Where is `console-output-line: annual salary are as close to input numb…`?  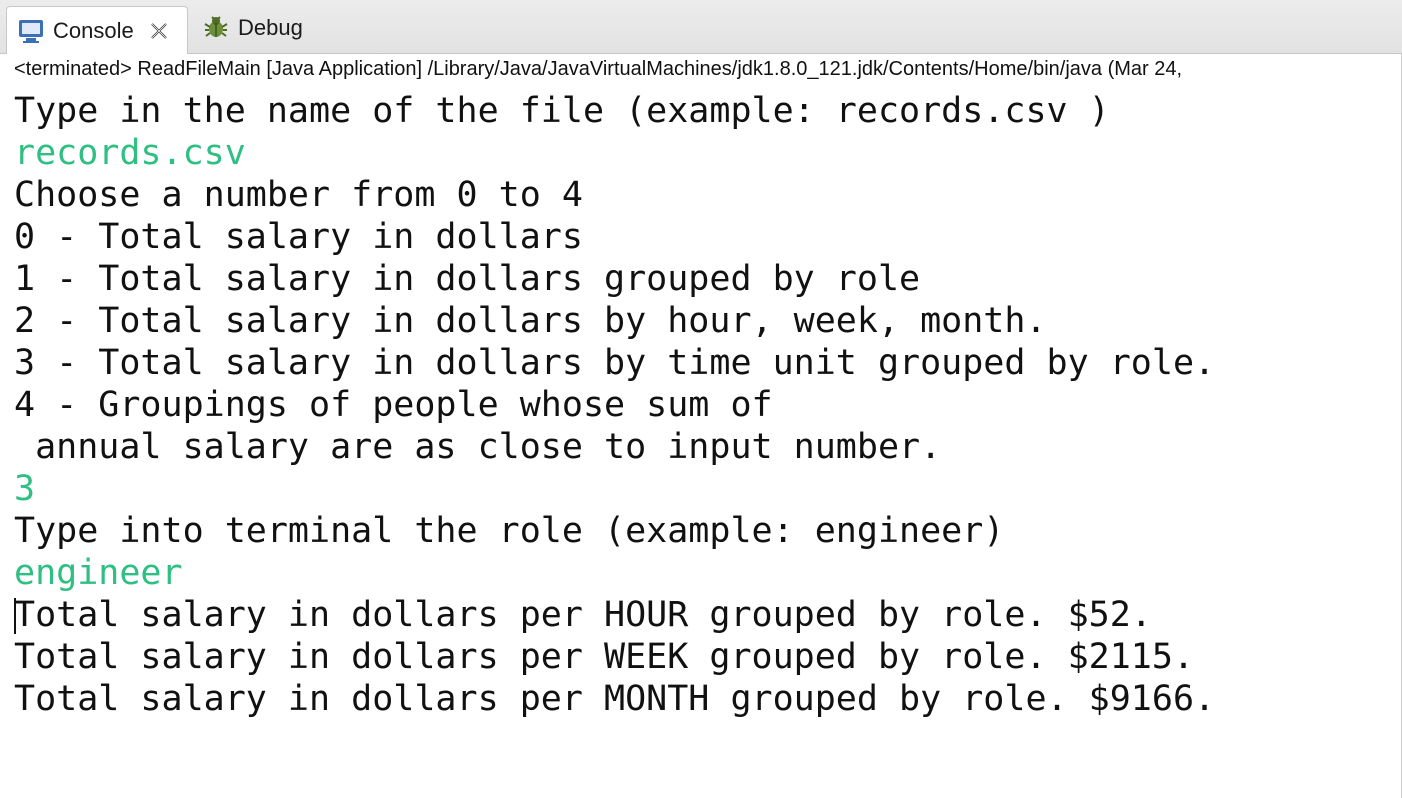 console-output-line: annual salary are as close to input numb… is located at coordinates (478, 447).